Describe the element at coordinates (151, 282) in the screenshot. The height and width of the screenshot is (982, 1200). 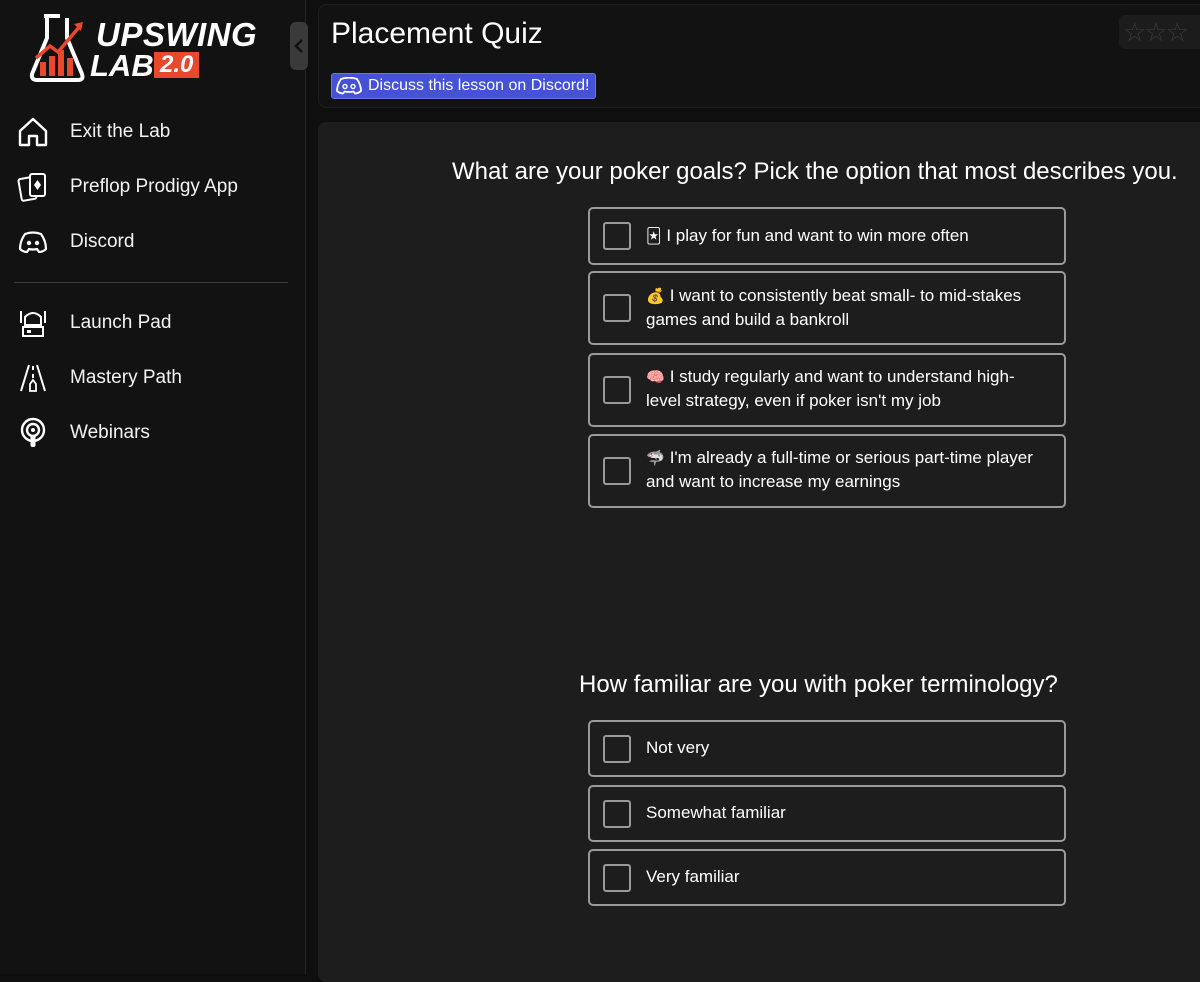
I see `sidebar-divider` at that location.